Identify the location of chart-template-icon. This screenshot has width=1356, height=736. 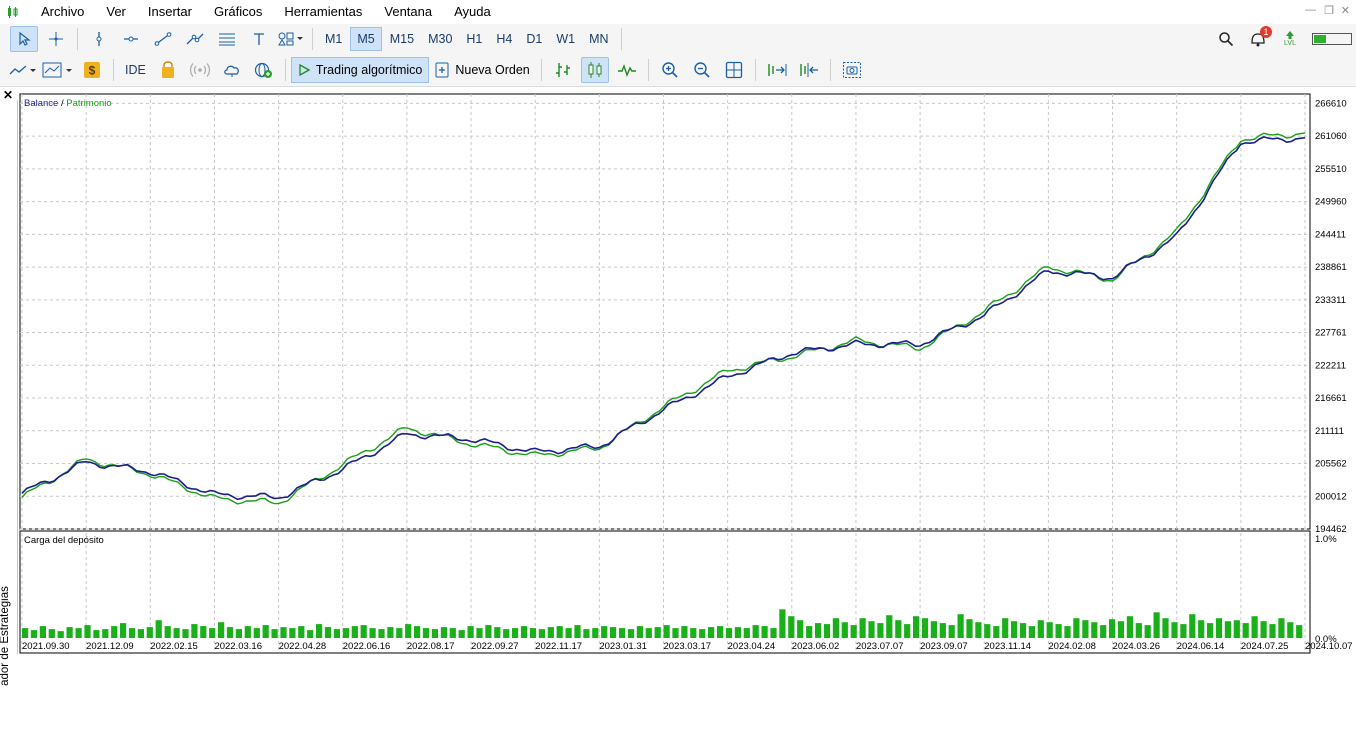
(58, 70).